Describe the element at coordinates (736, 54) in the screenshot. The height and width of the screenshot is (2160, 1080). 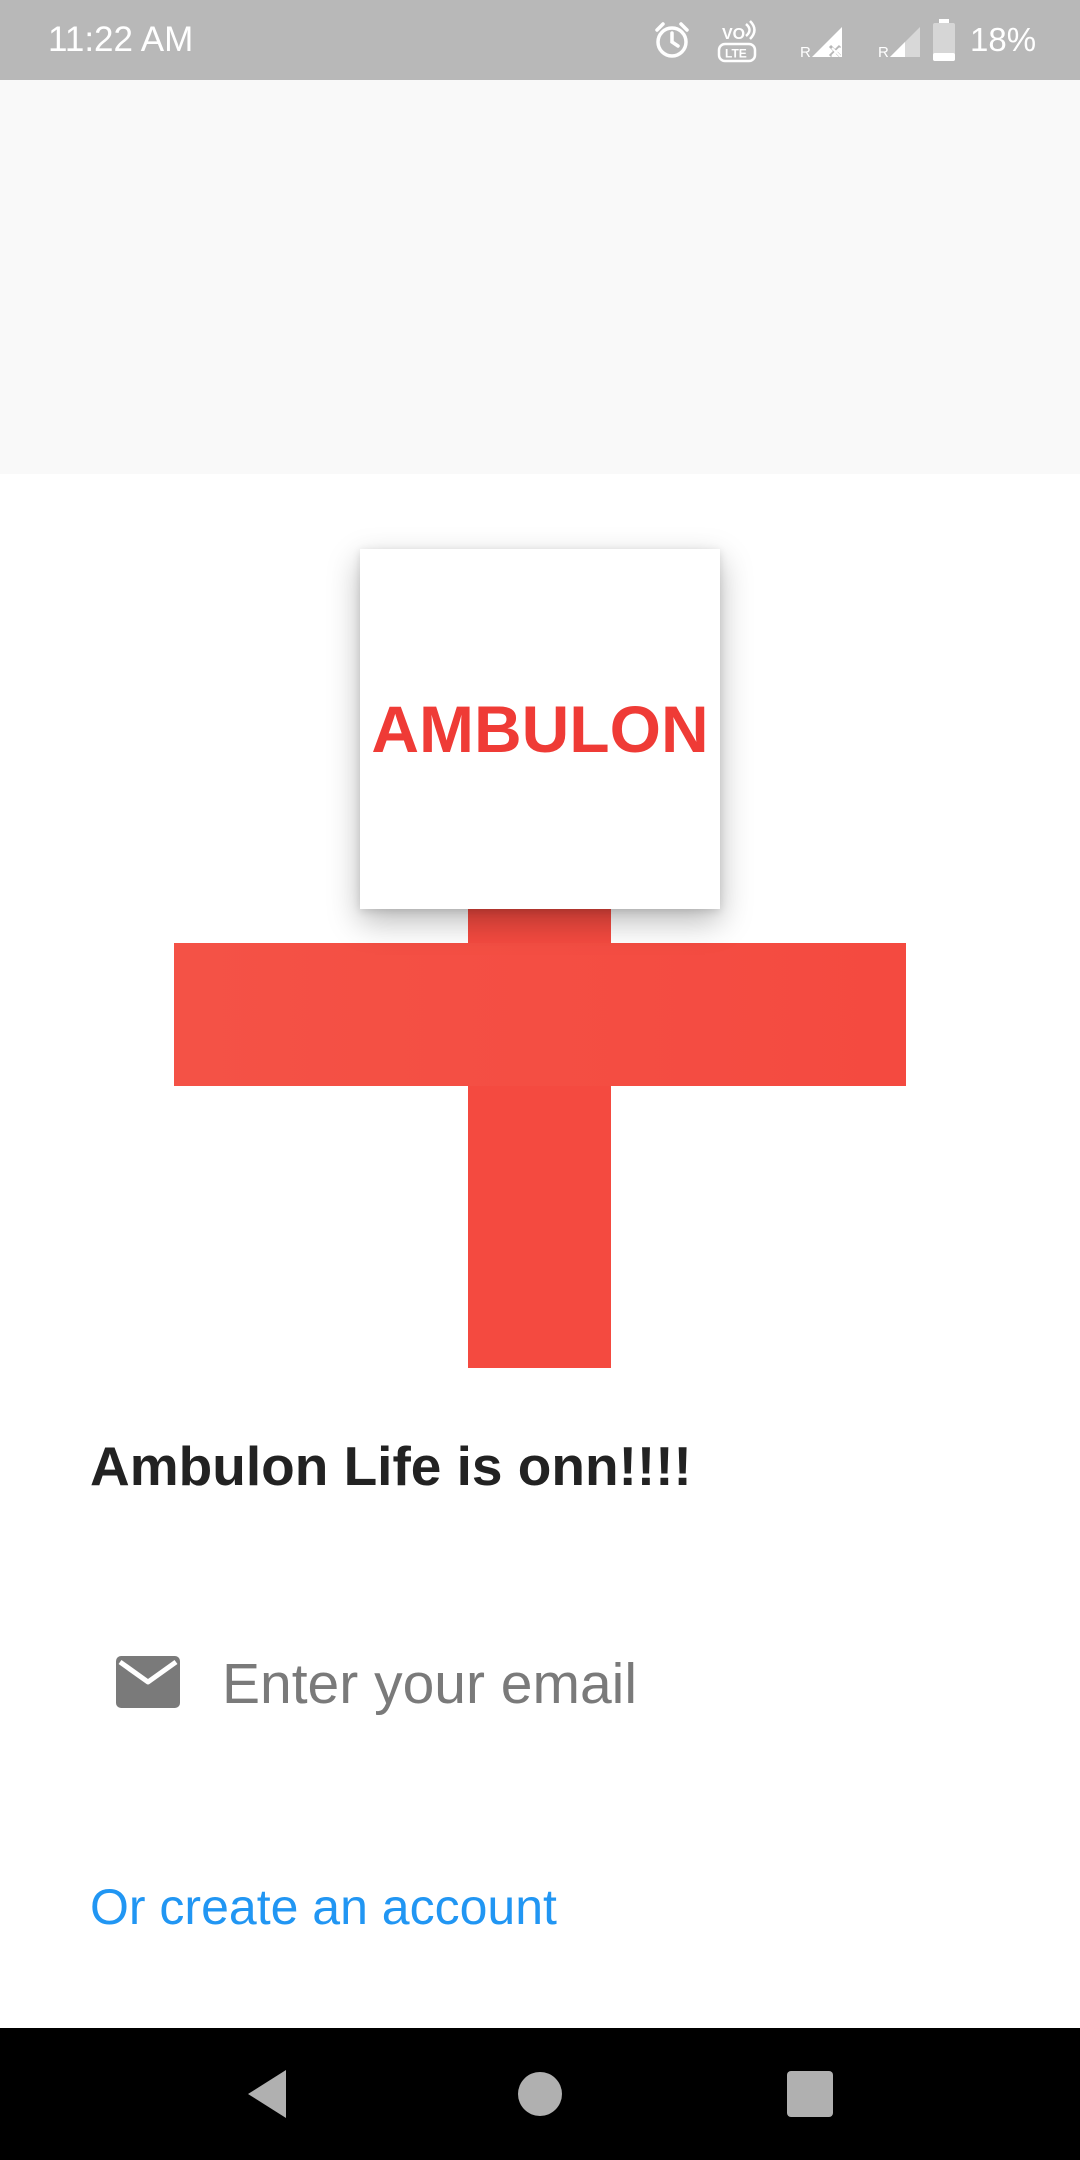
I see `svg-text: LTE` at that location.